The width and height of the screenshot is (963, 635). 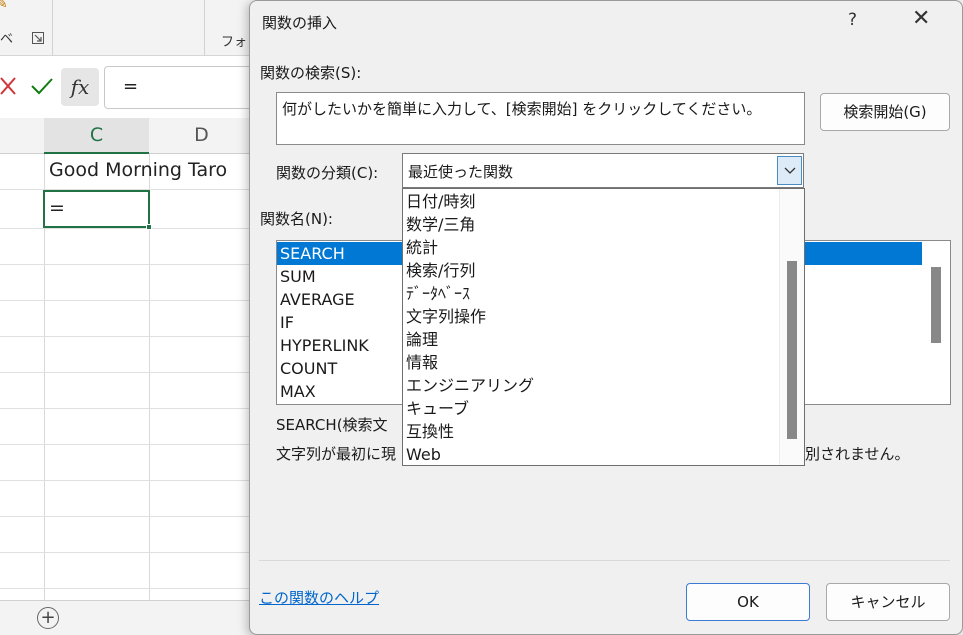 What do you see at coordinates (440, 201) in the screenshot?
I see `category-option-datetime: 日付/時刻` at bounding box center [440, 201].